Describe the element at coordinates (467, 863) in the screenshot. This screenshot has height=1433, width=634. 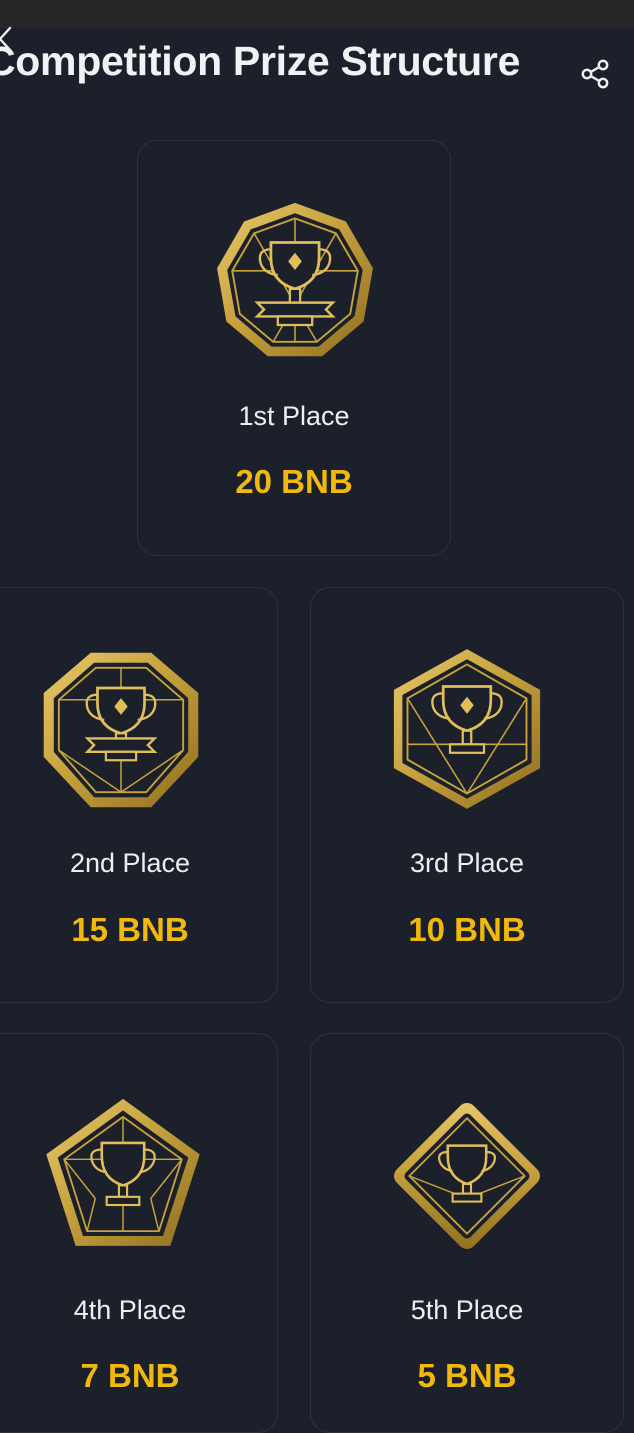
I see `place-label: 3rd Place` at that location.